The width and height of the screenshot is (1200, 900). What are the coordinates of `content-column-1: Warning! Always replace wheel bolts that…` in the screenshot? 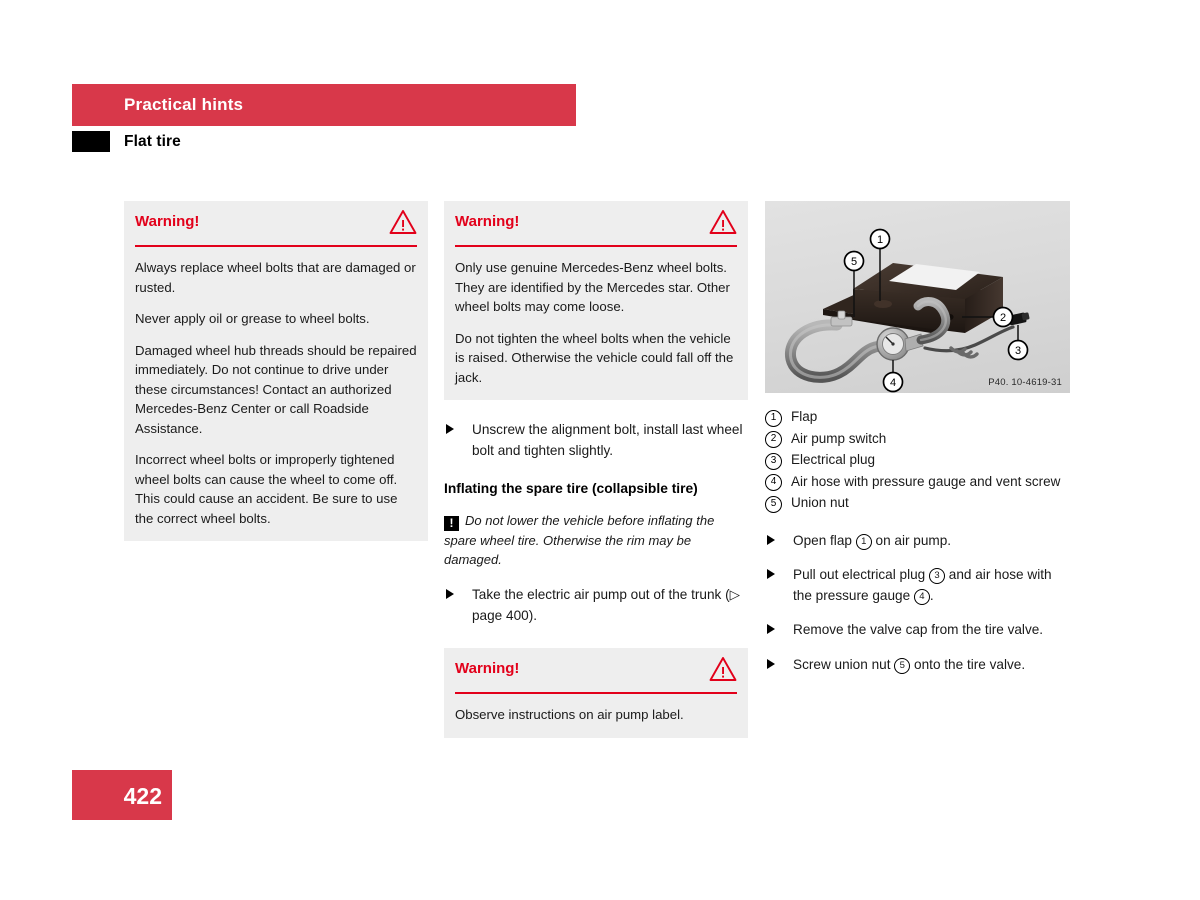 It's located at (276, 380).